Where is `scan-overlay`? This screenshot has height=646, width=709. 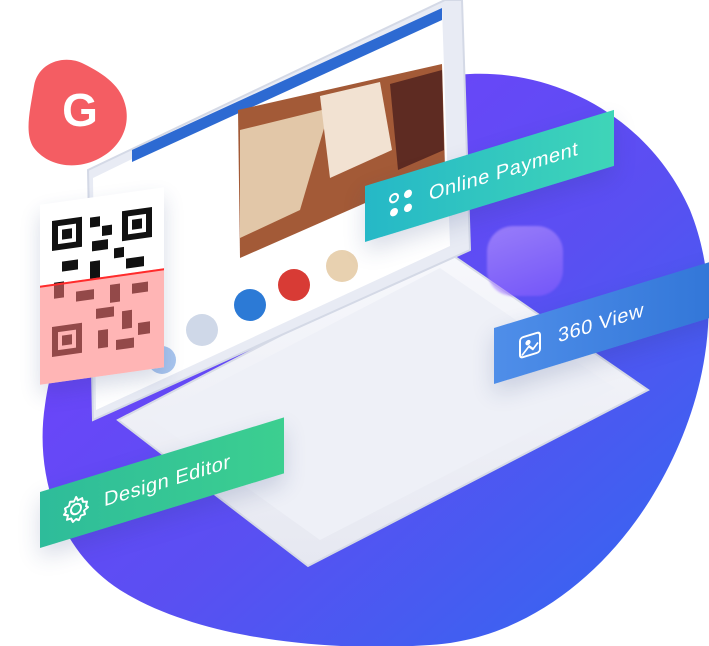 scan-overlay is located at coordinates (102, 326).